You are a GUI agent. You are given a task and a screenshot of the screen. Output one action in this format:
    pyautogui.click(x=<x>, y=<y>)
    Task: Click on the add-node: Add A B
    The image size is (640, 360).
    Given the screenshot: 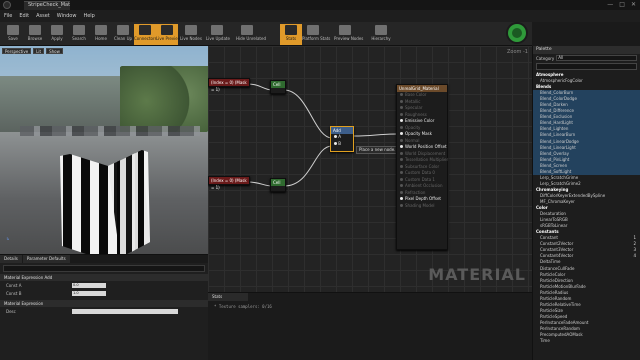 What is the action you would take?
    pyautogui.click(x=342, y=139)
    